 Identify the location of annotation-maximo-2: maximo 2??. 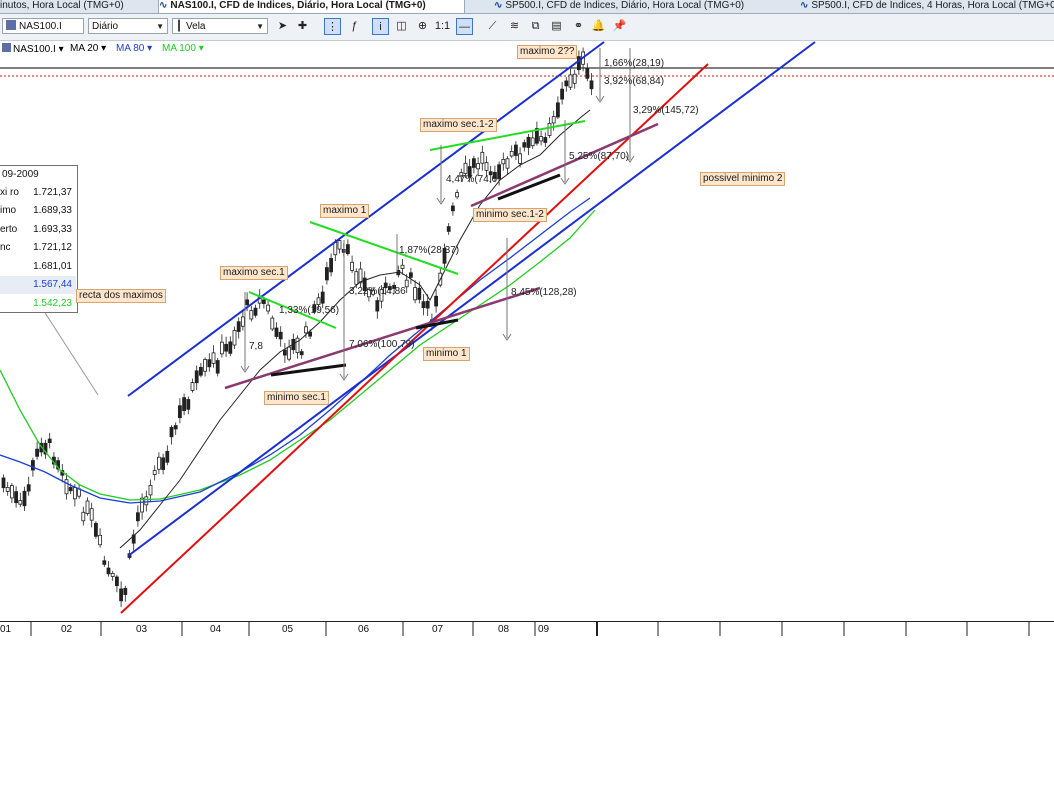
(547, 52).